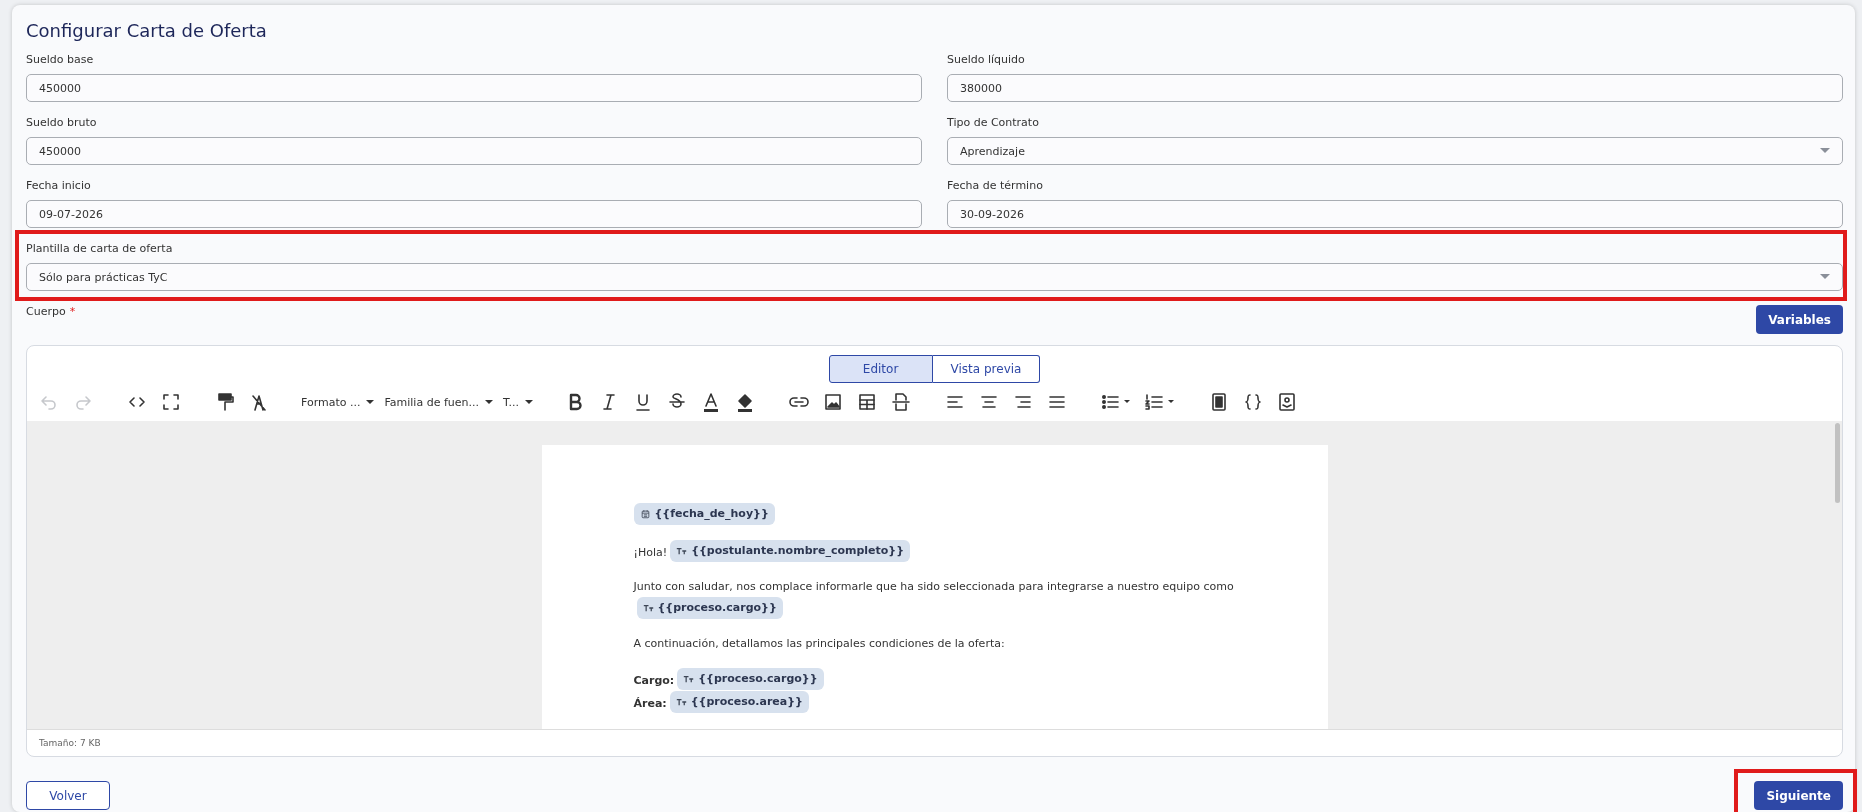 The height and width of the screenshot is (812, 1862). I want to click on next-button: Siguiente, so click(1798, 795).